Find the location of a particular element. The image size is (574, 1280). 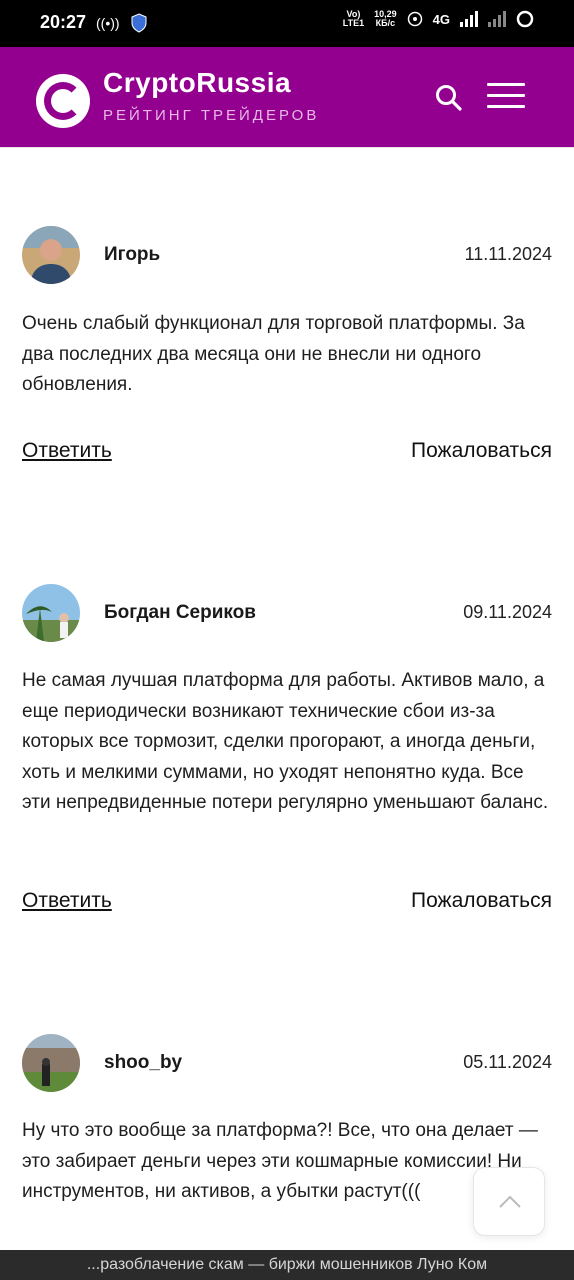

search-icon is located at coordinates (449, 98).